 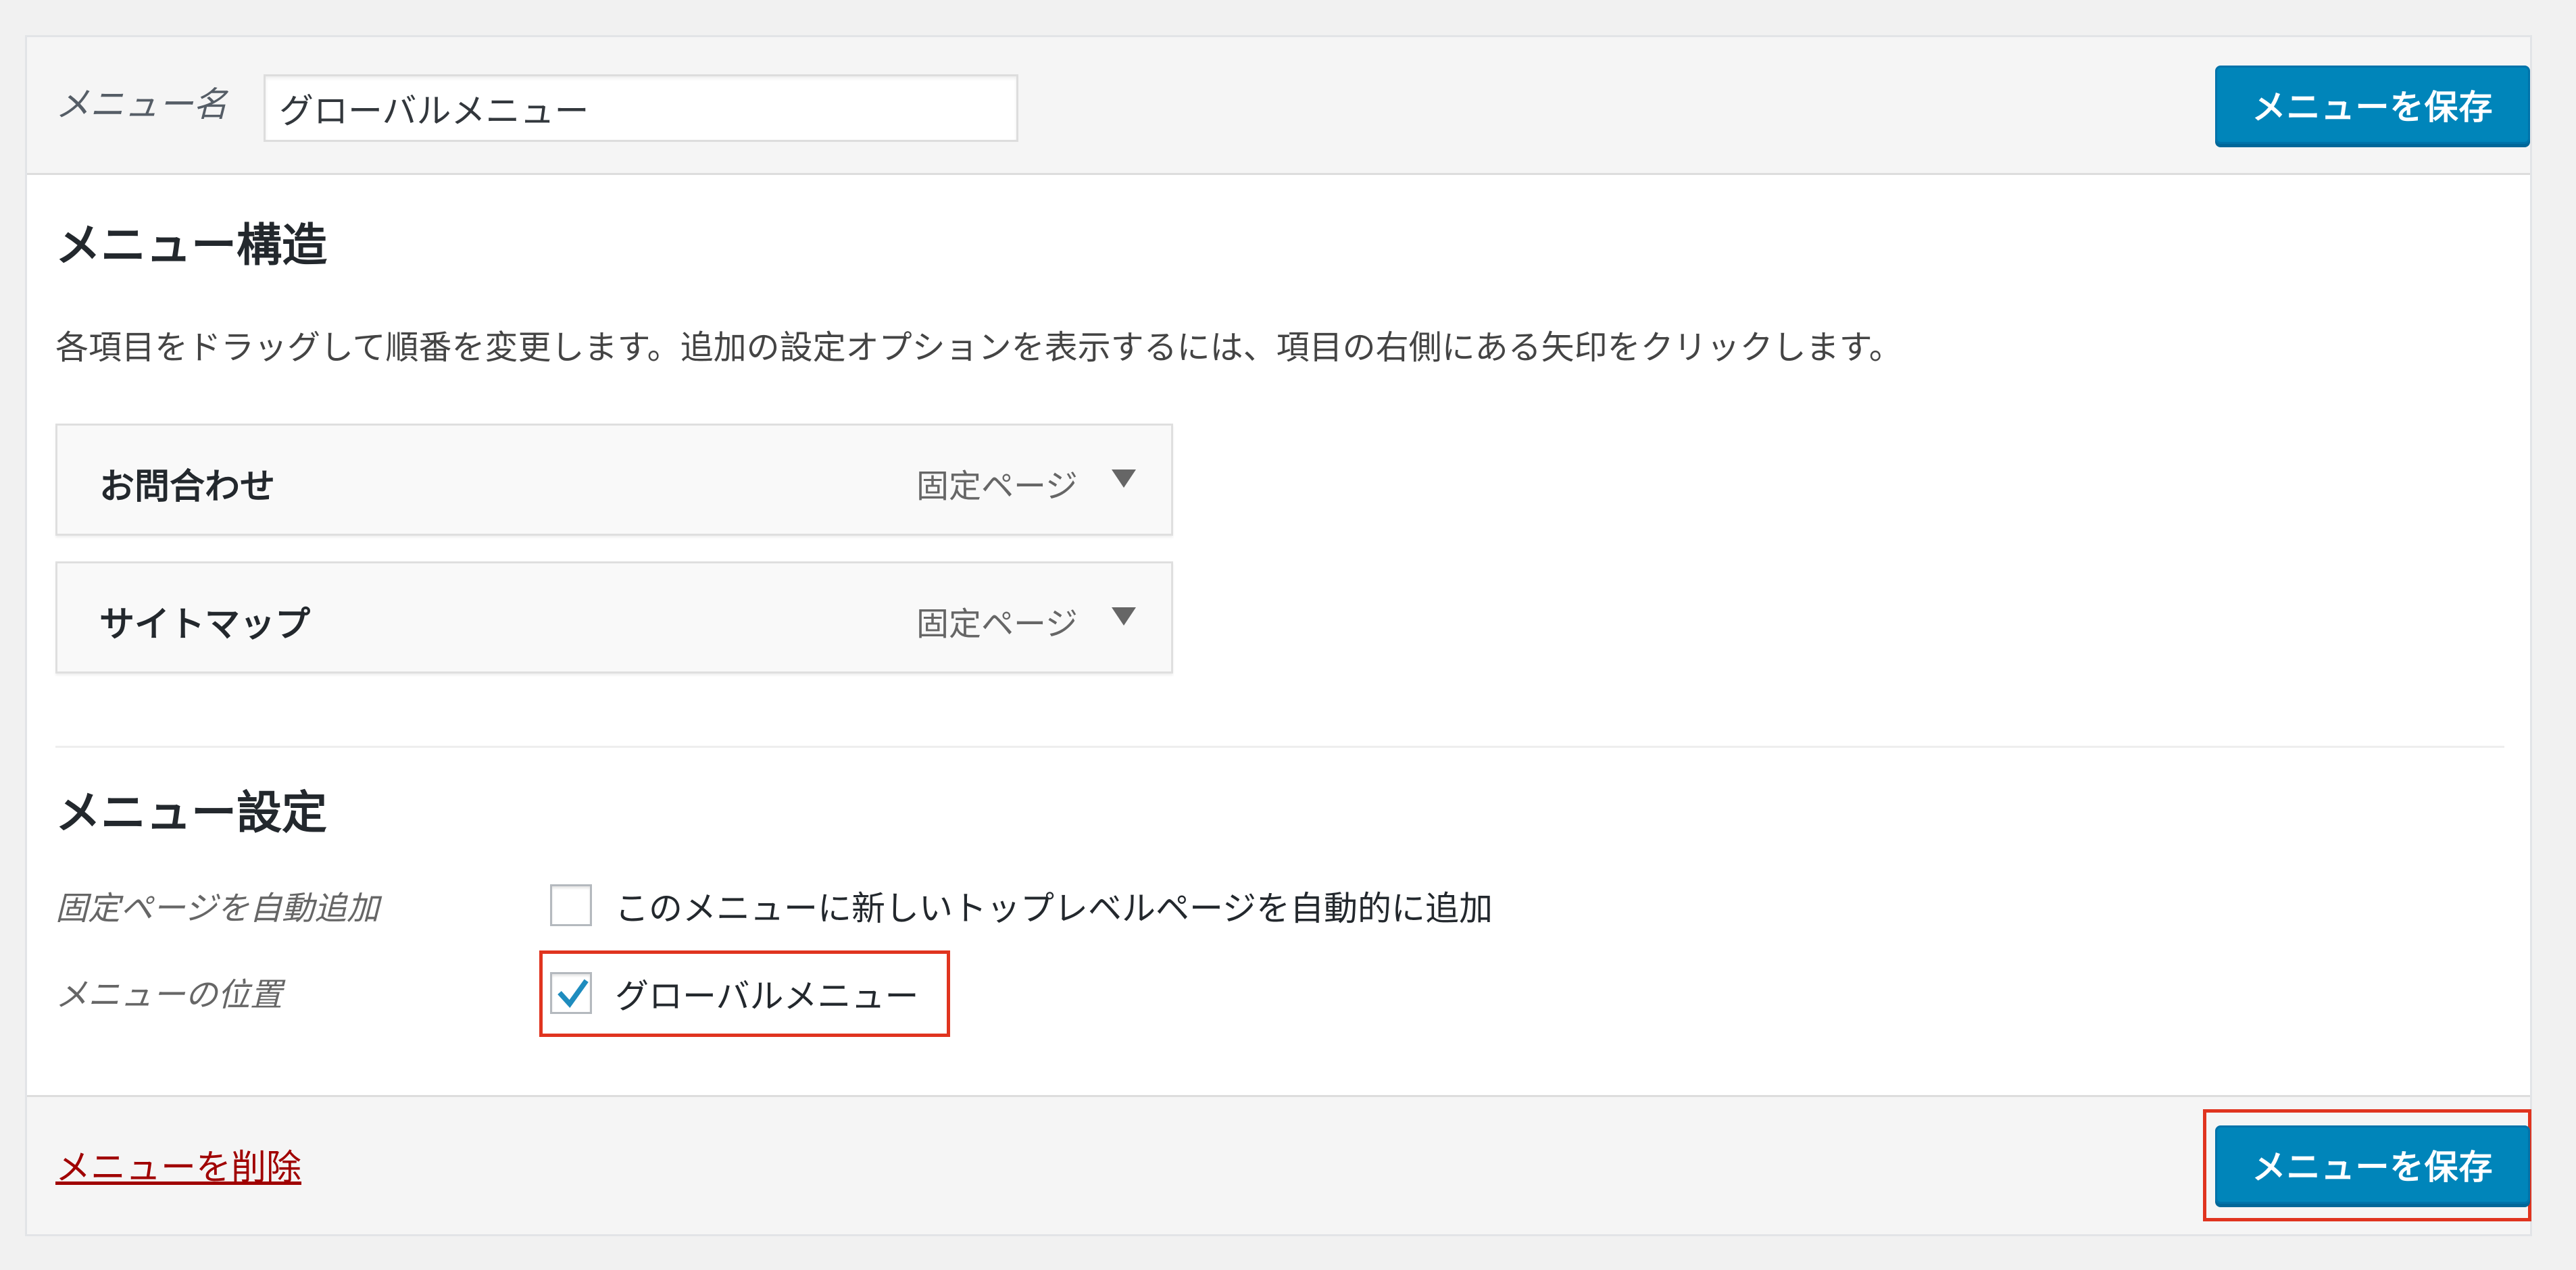 What do you see at coordinates (178, 1164) in the screenshot?
I see `delete-menu-link: メニューを削除` at bounding box center [178, 1164].